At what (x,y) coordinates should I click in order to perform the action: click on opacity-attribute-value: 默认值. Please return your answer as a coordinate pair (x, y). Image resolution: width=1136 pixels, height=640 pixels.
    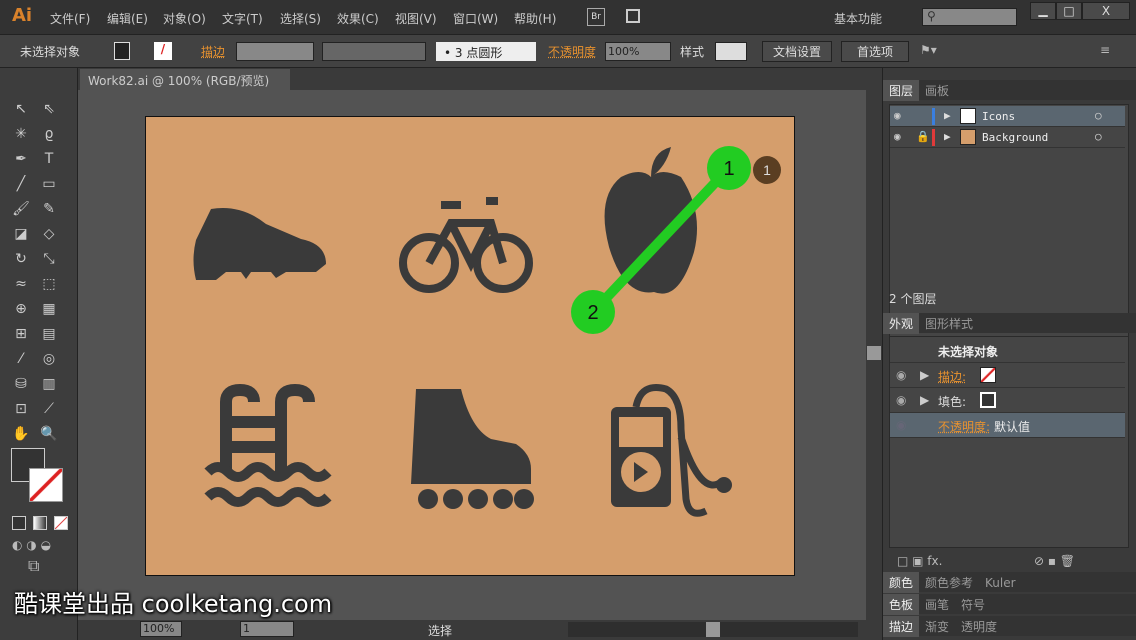
    Looking at the image, I should click on (1012, 426).